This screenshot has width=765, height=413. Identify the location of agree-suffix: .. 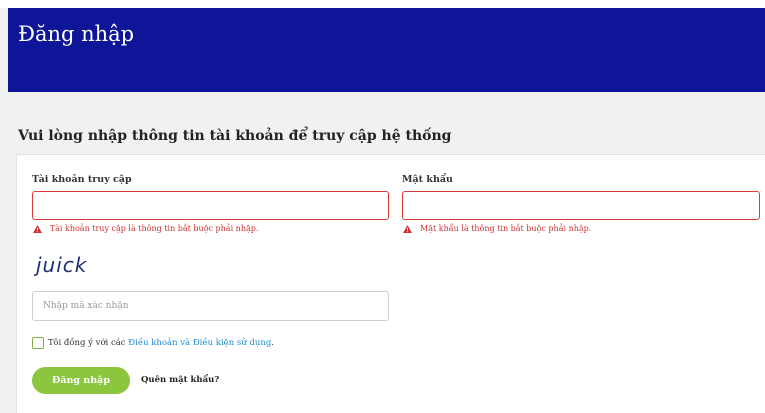
(272, 343).